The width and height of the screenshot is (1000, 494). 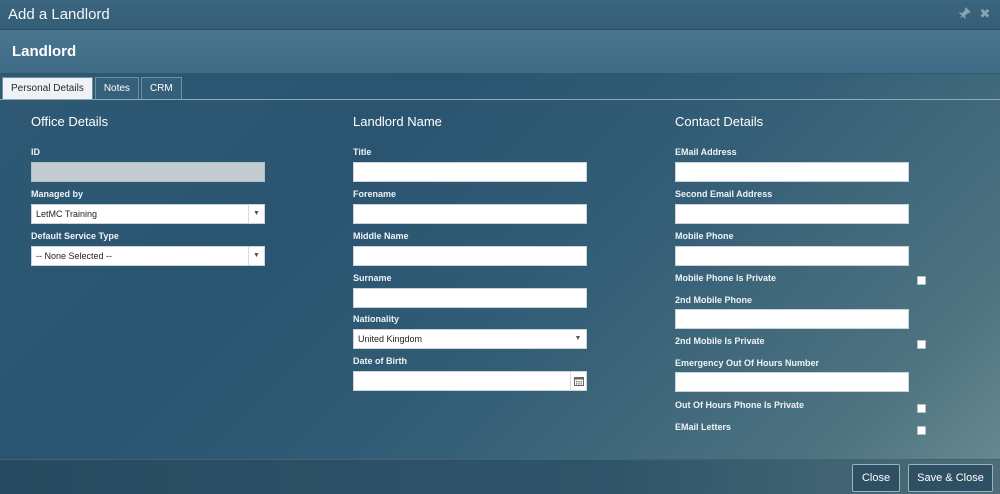 What do you see at coordinates (75, 236) in the screenshot?
I see `service-type-label: Default Service Type` at bounding box center [75, 236].